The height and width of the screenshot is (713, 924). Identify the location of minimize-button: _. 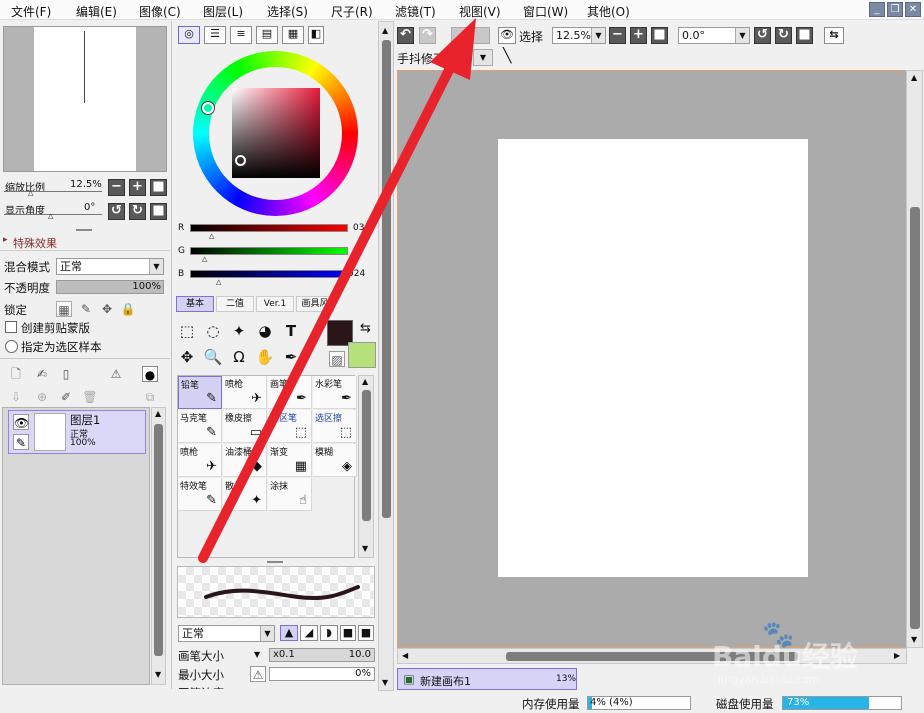
(877, 9).